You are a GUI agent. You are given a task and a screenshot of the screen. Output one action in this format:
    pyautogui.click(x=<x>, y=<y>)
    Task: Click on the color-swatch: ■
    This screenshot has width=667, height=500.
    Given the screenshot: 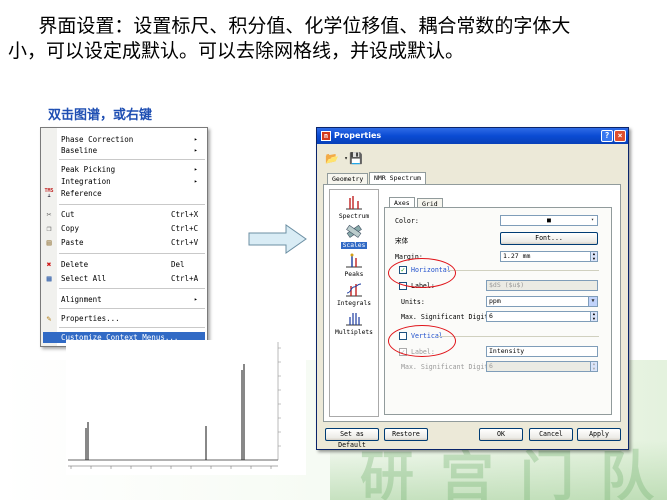 What is the action you would take?
    pyautogui.click(x=549, y=220)
    